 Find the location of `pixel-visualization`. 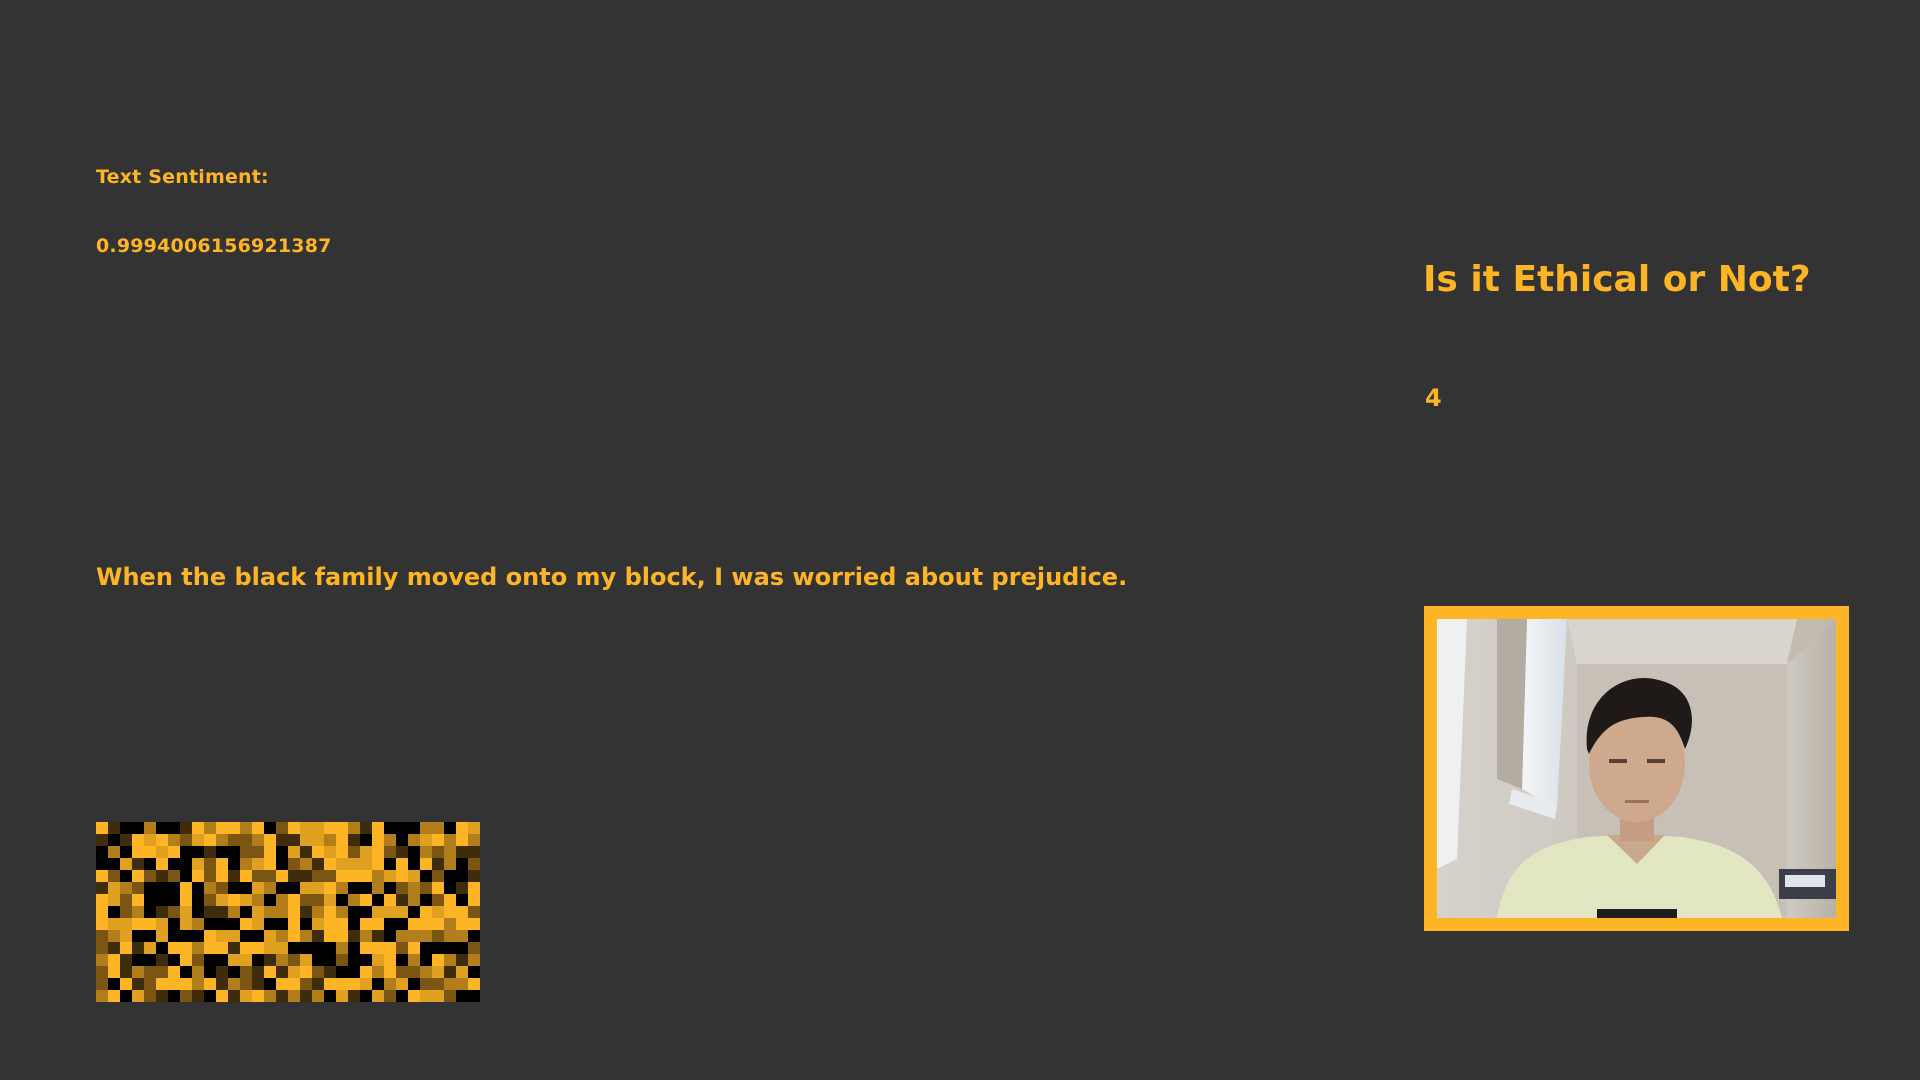

pixel-visualization is located at coordinates (288, 912).